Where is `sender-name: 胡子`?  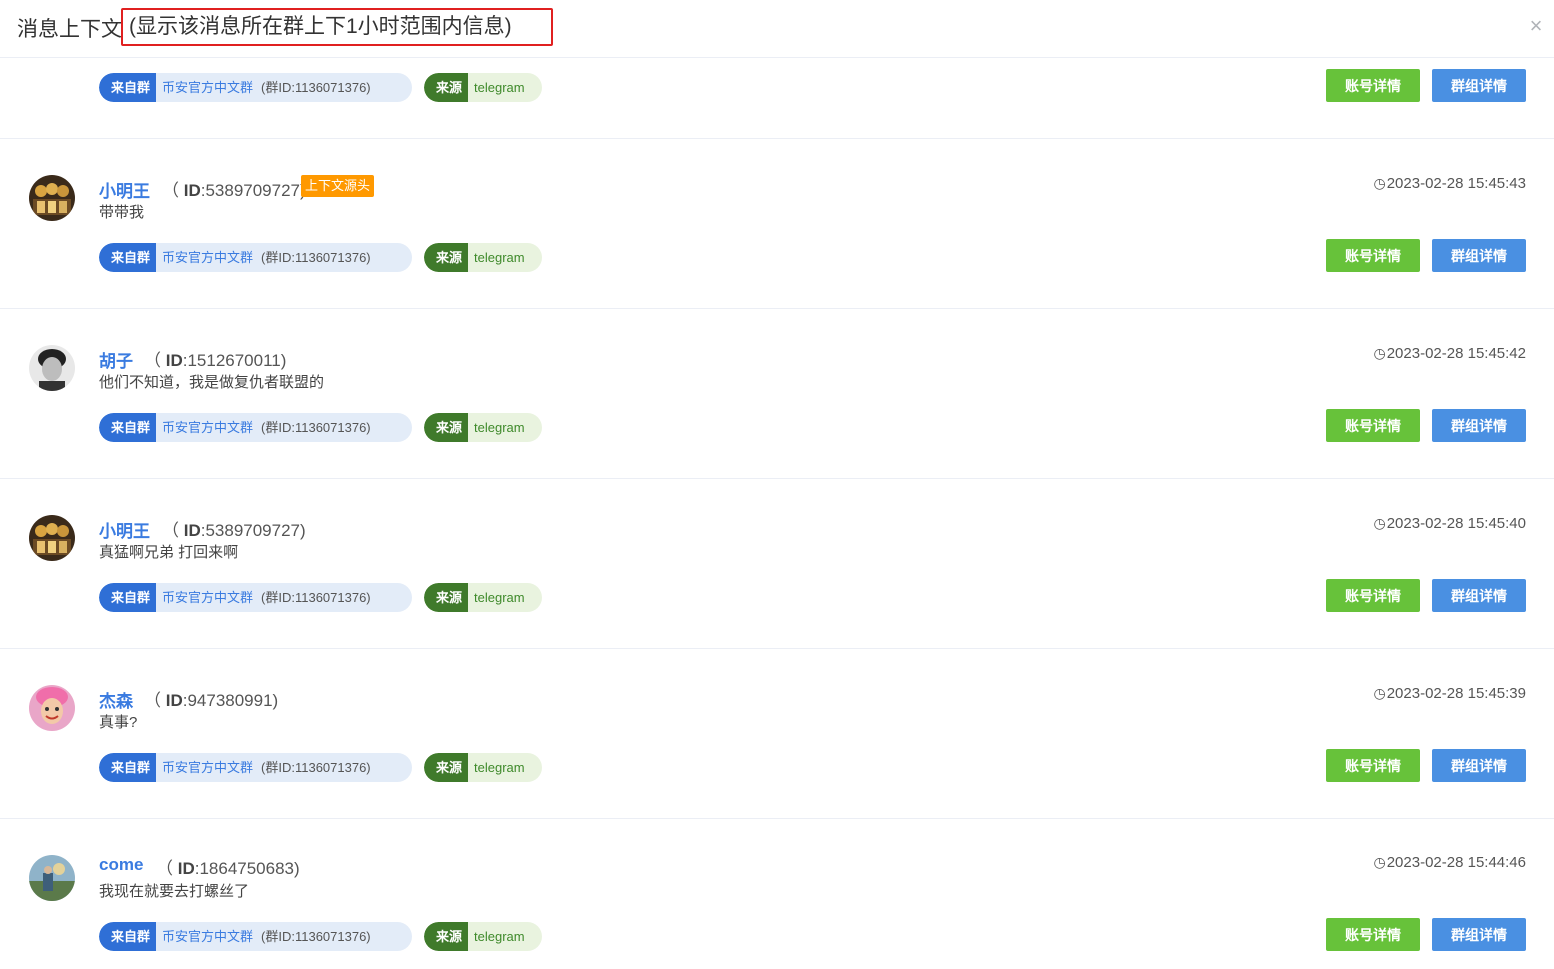
sender-name: 胡子 is located at coordinates (116, 359).